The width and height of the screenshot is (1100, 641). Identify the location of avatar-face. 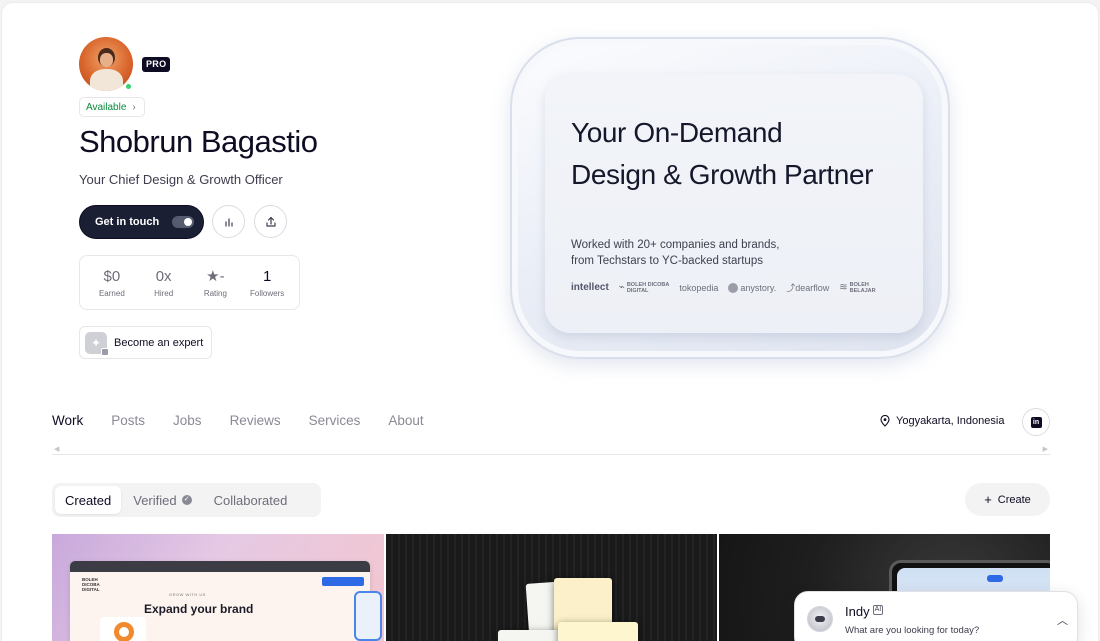
(106, 60).